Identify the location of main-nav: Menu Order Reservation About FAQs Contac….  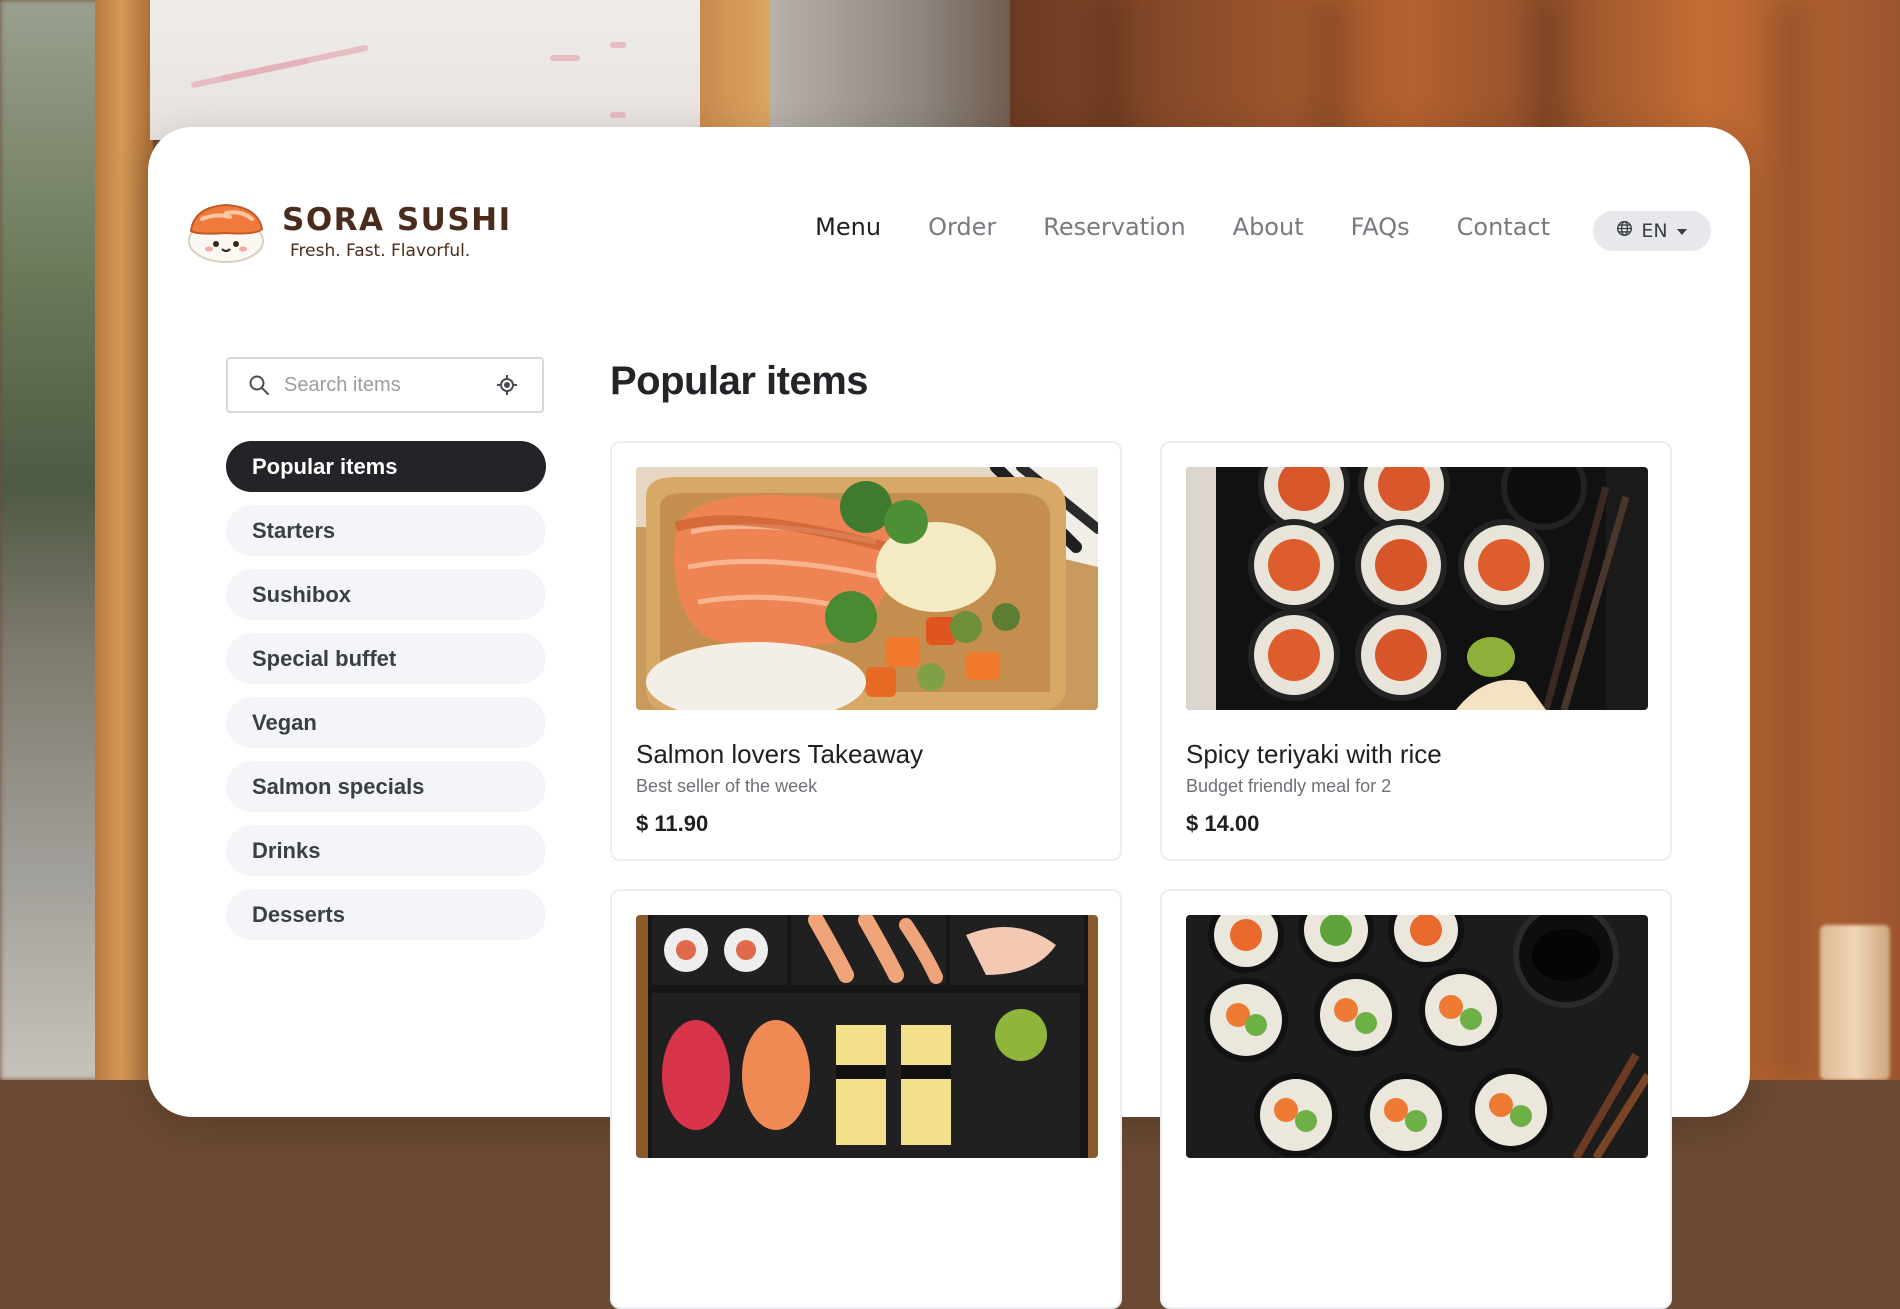
(1182, 227).